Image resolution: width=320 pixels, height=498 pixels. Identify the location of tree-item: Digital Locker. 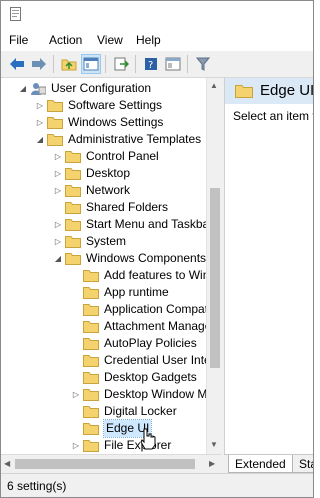
(124, 411).